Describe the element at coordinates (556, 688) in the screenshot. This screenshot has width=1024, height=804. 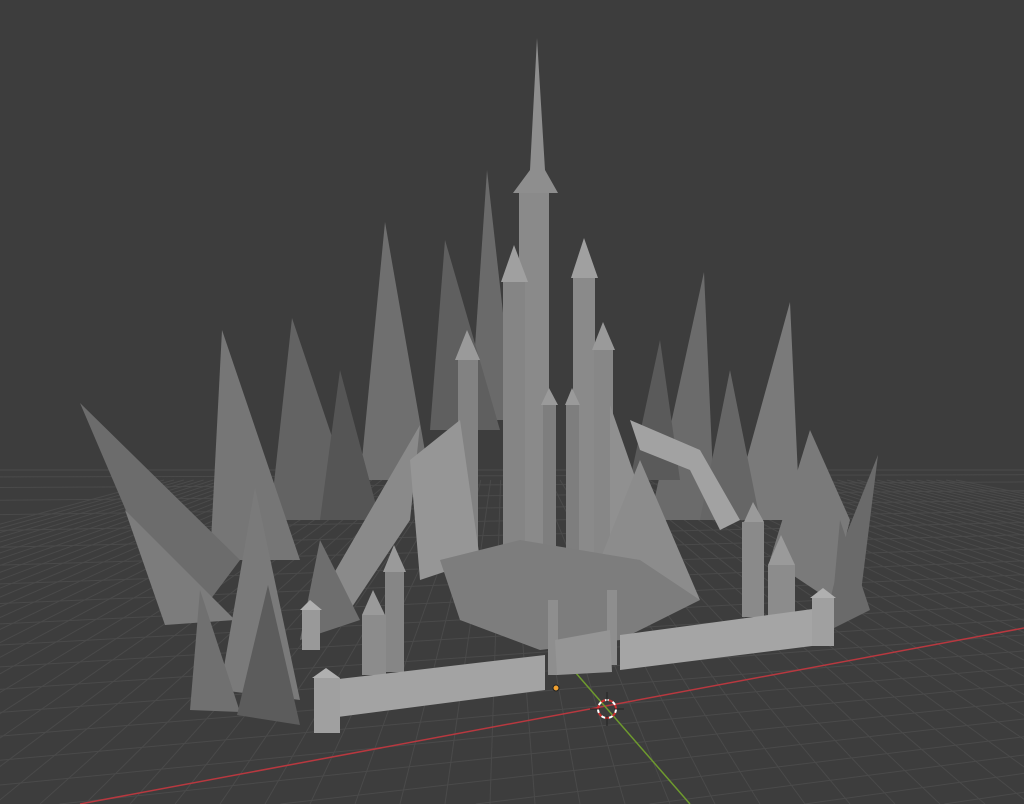
I see `object-origin-icon` at that location.